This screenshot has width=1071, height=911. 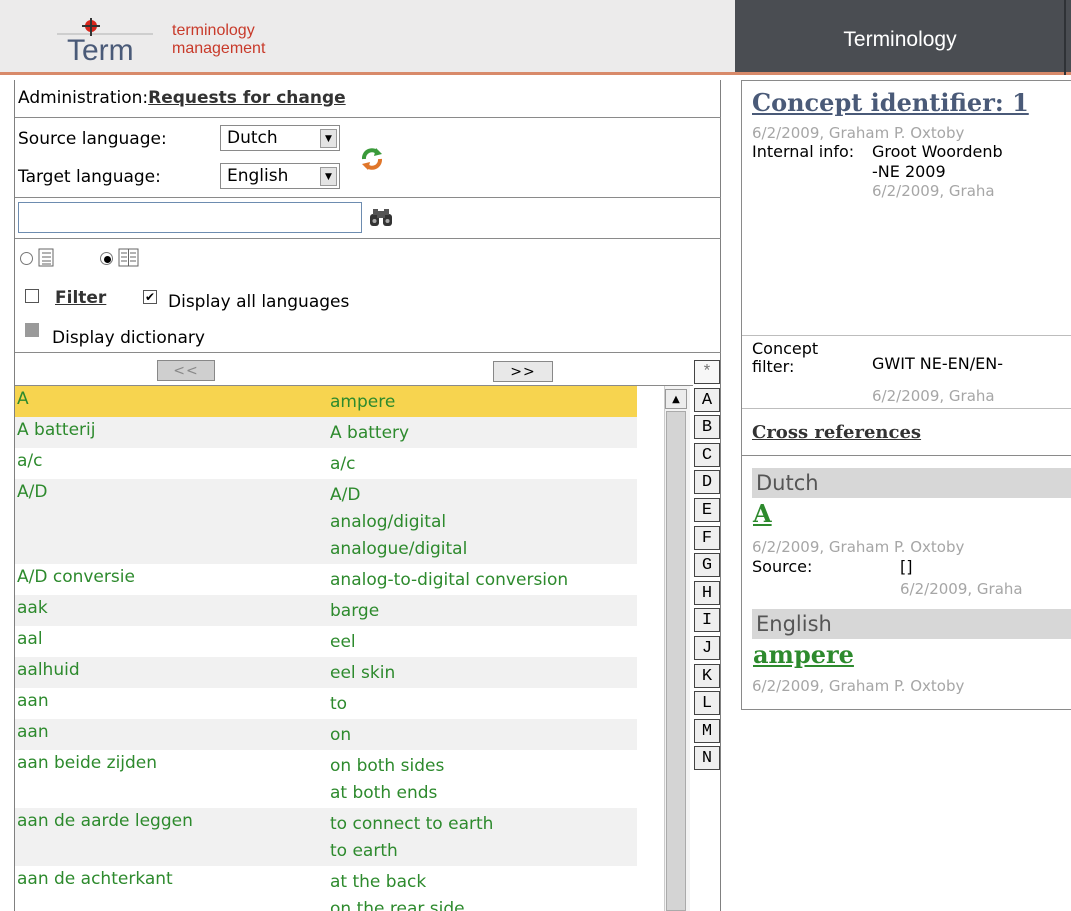 I want to click on requests-for-change-link: Requests for change, so click(x=247, y=98).